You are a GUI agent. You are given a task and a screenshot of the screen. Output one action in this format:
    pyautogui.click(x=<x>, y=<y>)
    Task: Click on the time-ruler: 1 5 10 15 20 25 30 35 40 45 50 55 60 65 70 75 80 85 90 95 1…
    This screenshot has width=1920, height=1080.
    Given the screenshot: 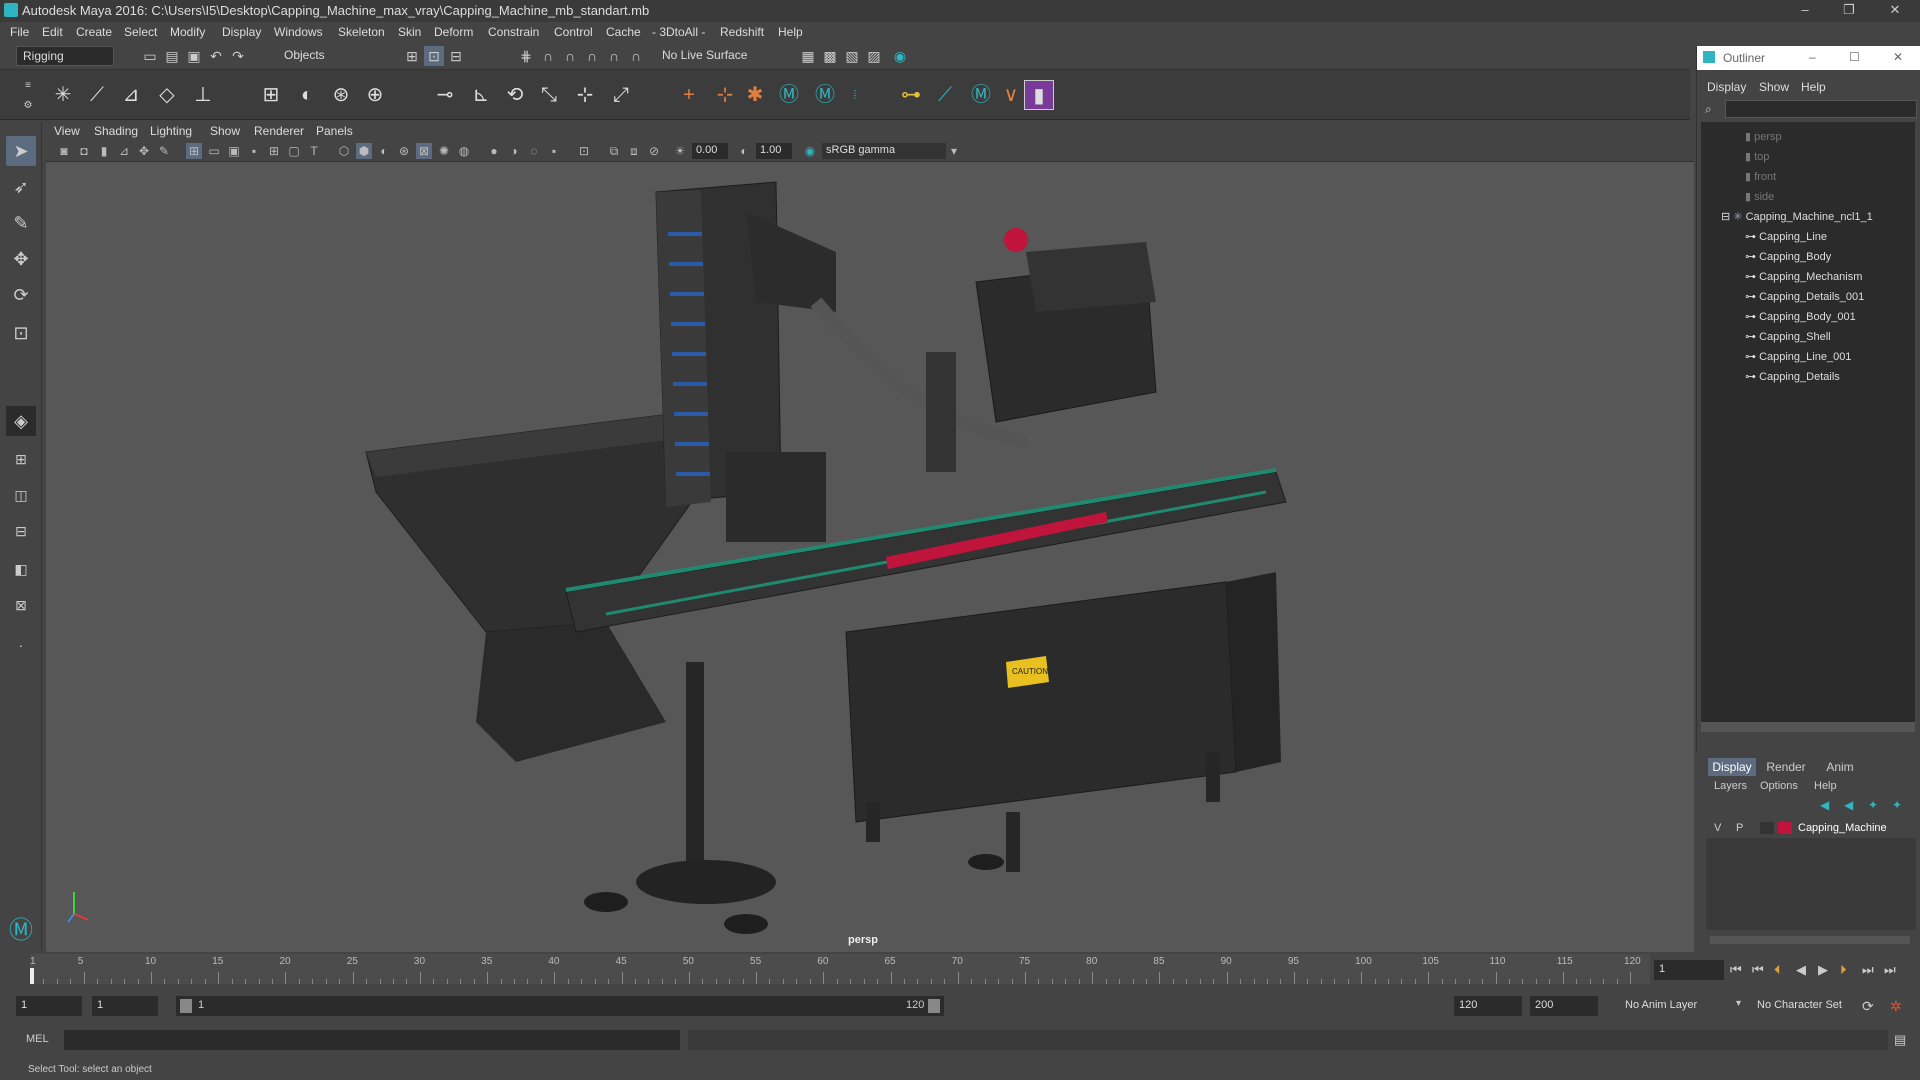 What is the action you would take?
    pyautogui.click(x=840, y=969)
    